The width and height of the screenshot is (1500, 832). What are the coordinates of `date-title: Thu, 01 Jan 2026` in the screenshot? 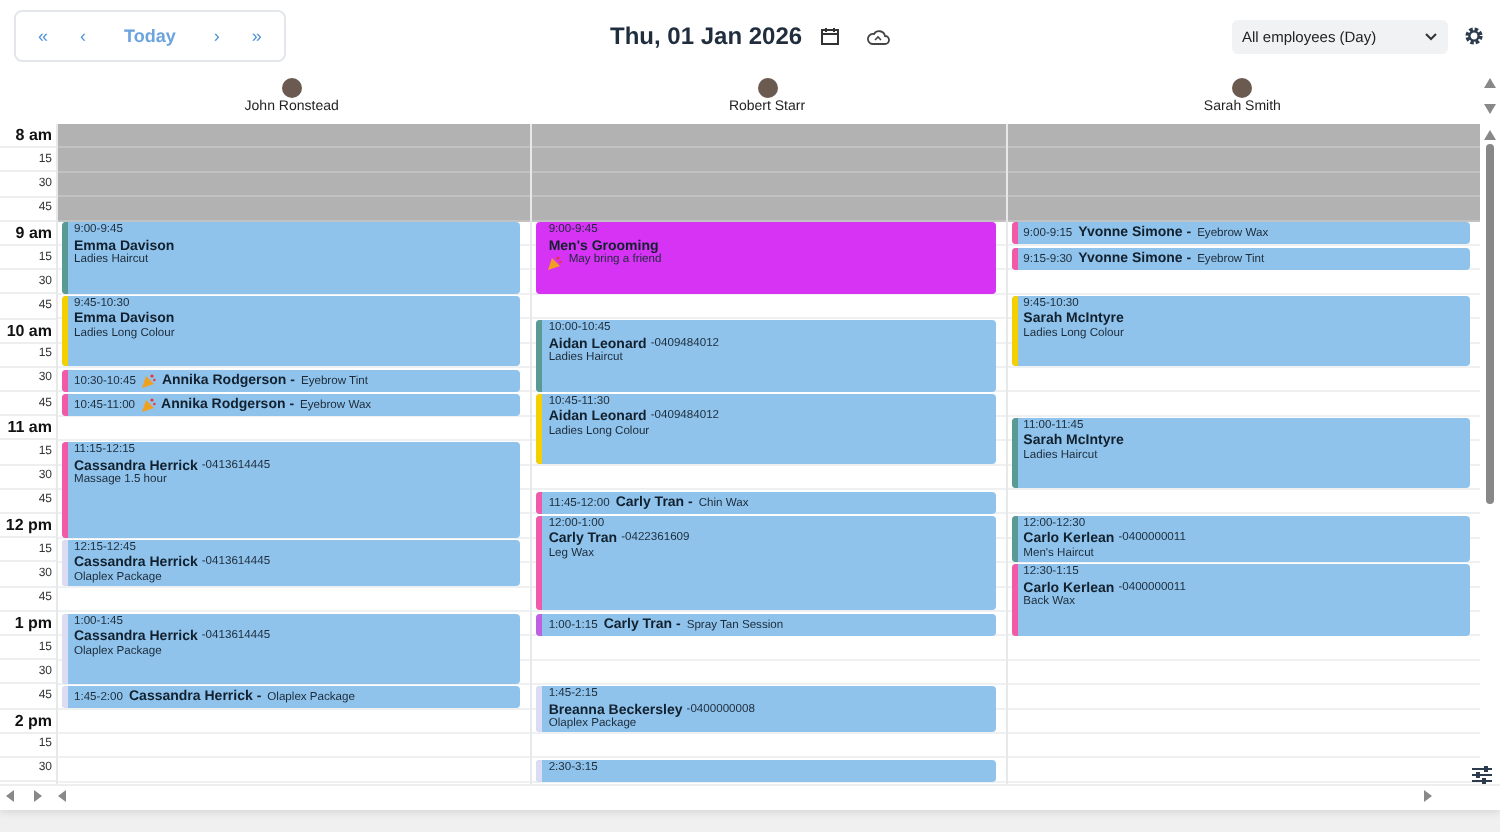 It's located at (706, 36).